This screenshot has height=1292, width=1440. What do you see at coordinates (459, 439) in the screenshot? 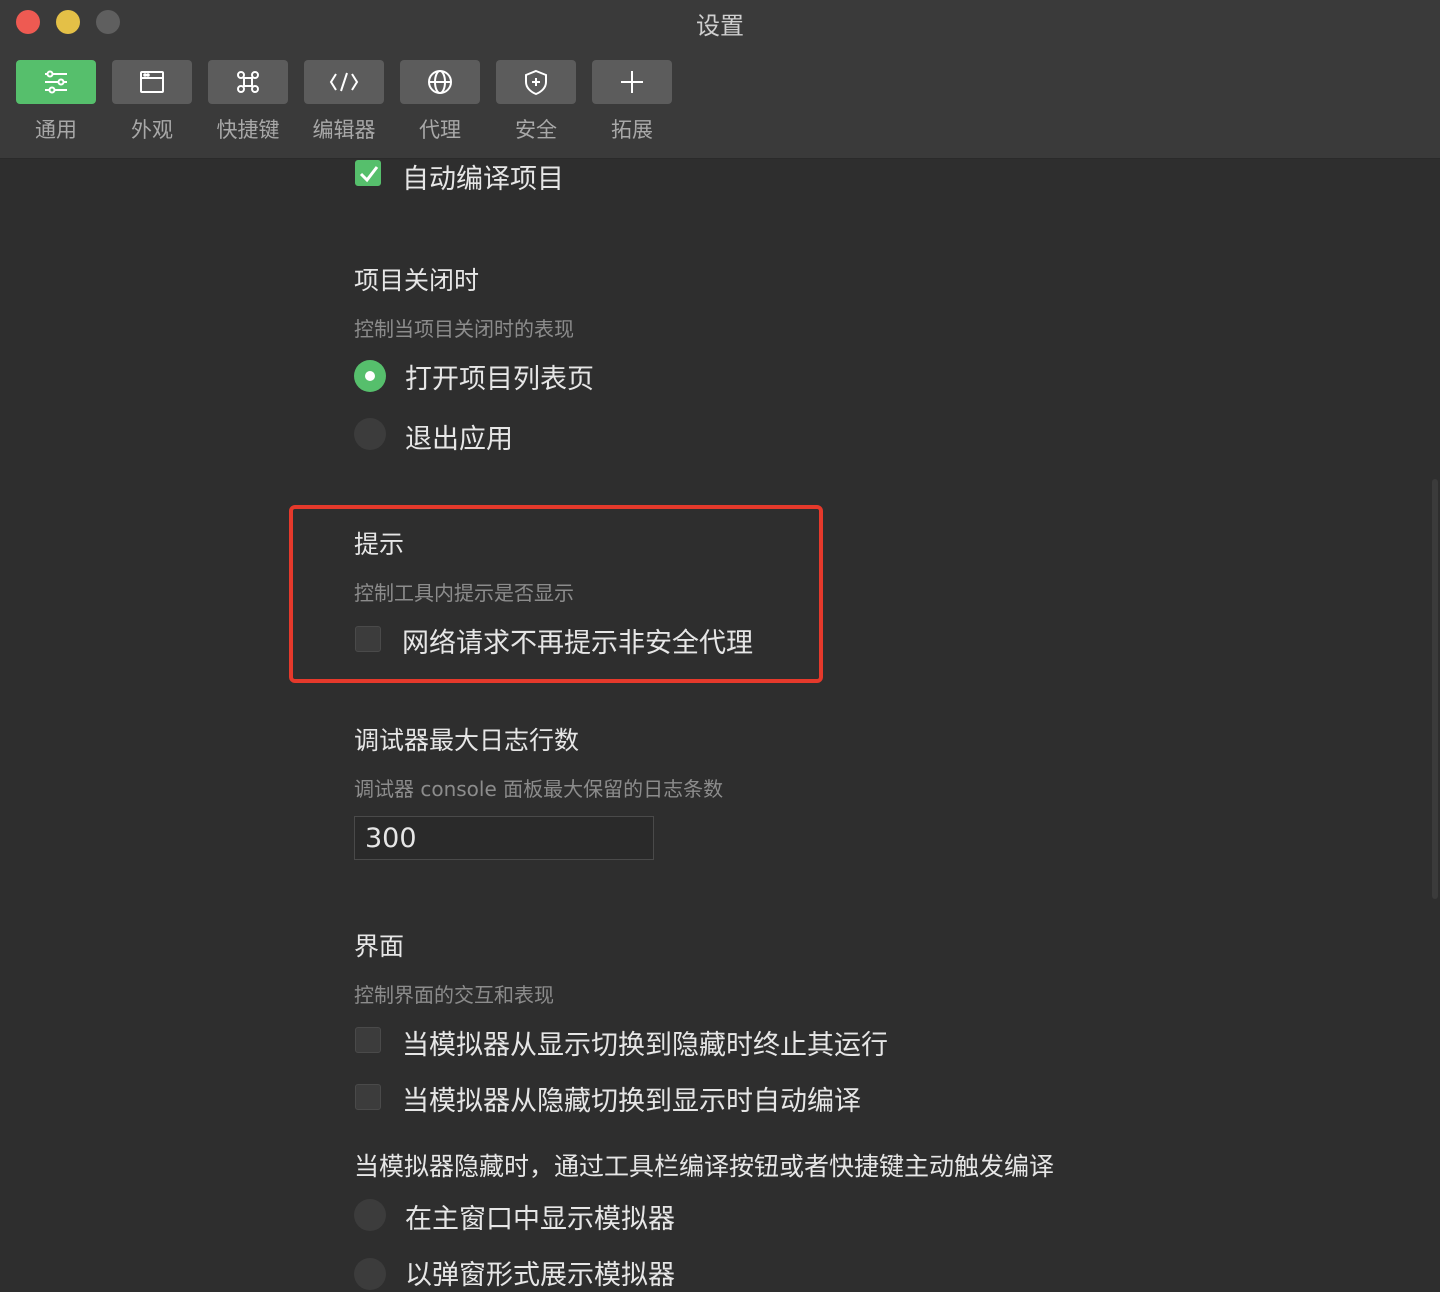
I see `quit-app-label: 退出应用` at bounding box center [459, 439].